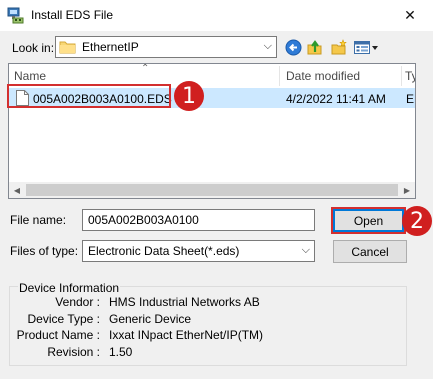  I want to click on device-info-key: Revision :, so click(73, 352).